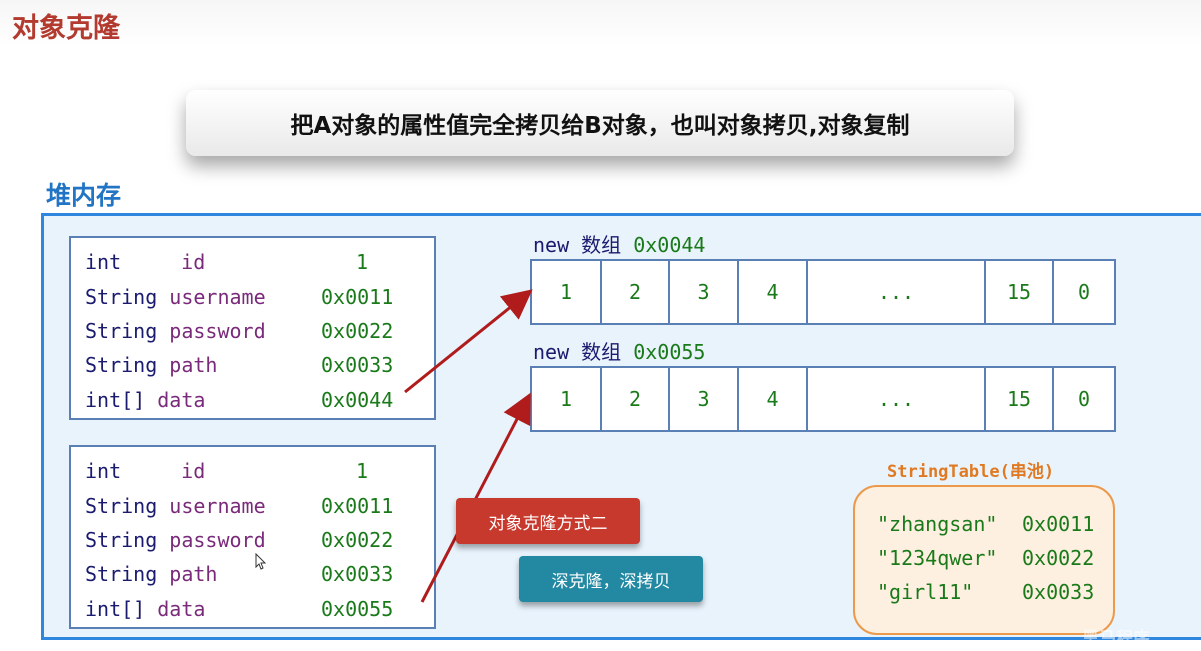 This screenshot has width=1201, height=651. Describe the element at coordinates (937, 558) in the screenshot. I see `pool-string: "1234qwer"` at that location.